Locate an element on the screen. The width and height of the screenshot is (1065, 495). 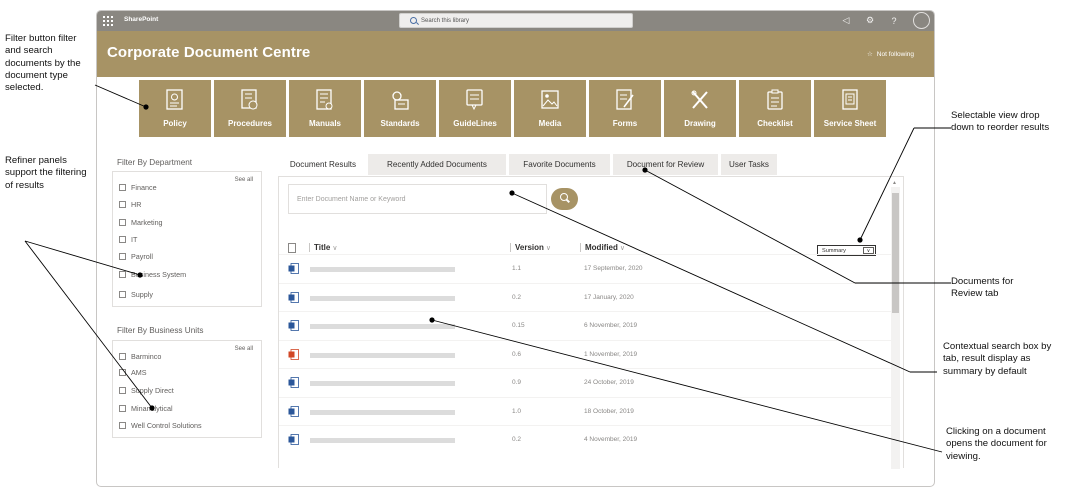
filter-option: Finance is located at coordinates (138, 187).